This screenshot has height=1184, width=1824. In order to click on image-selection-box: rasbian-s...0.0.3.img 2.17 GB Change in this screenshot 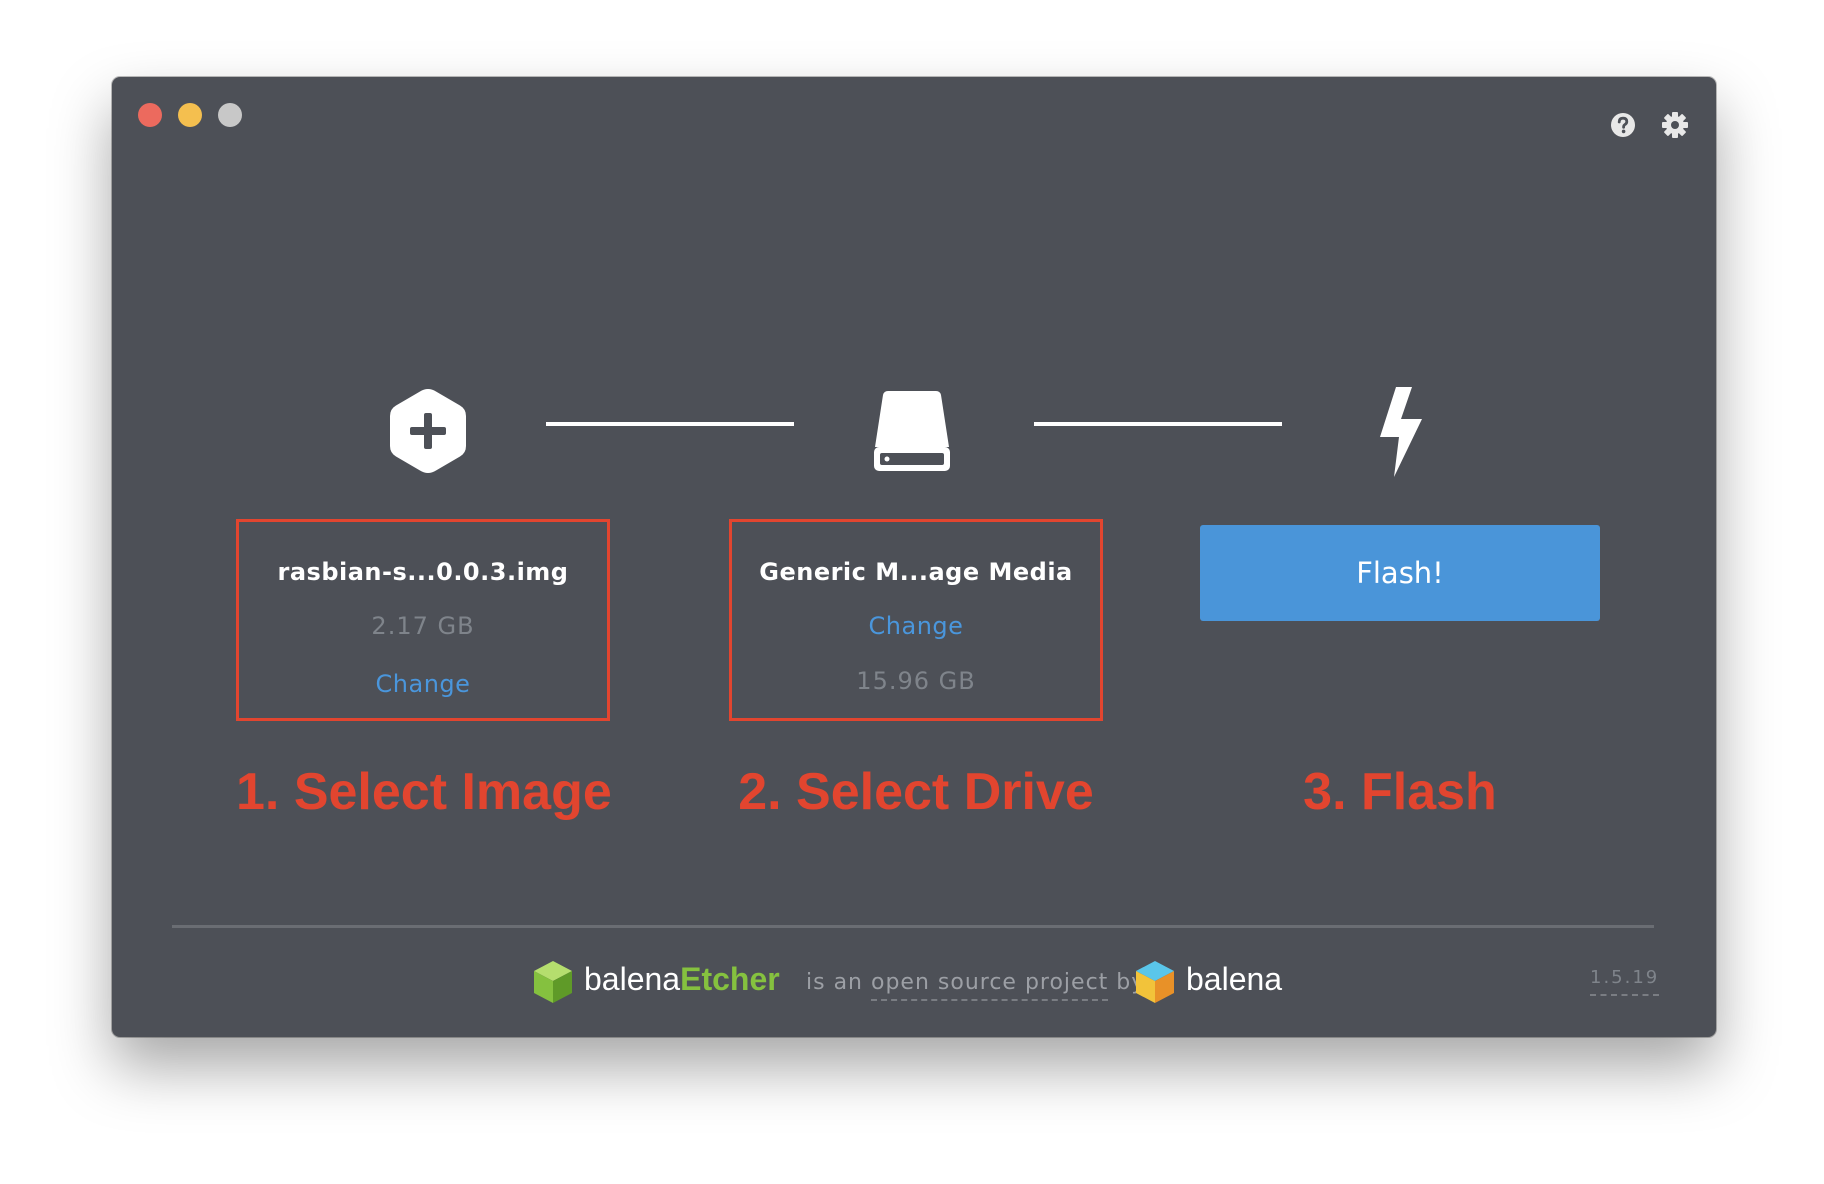, I will do `click(423, 620)`.